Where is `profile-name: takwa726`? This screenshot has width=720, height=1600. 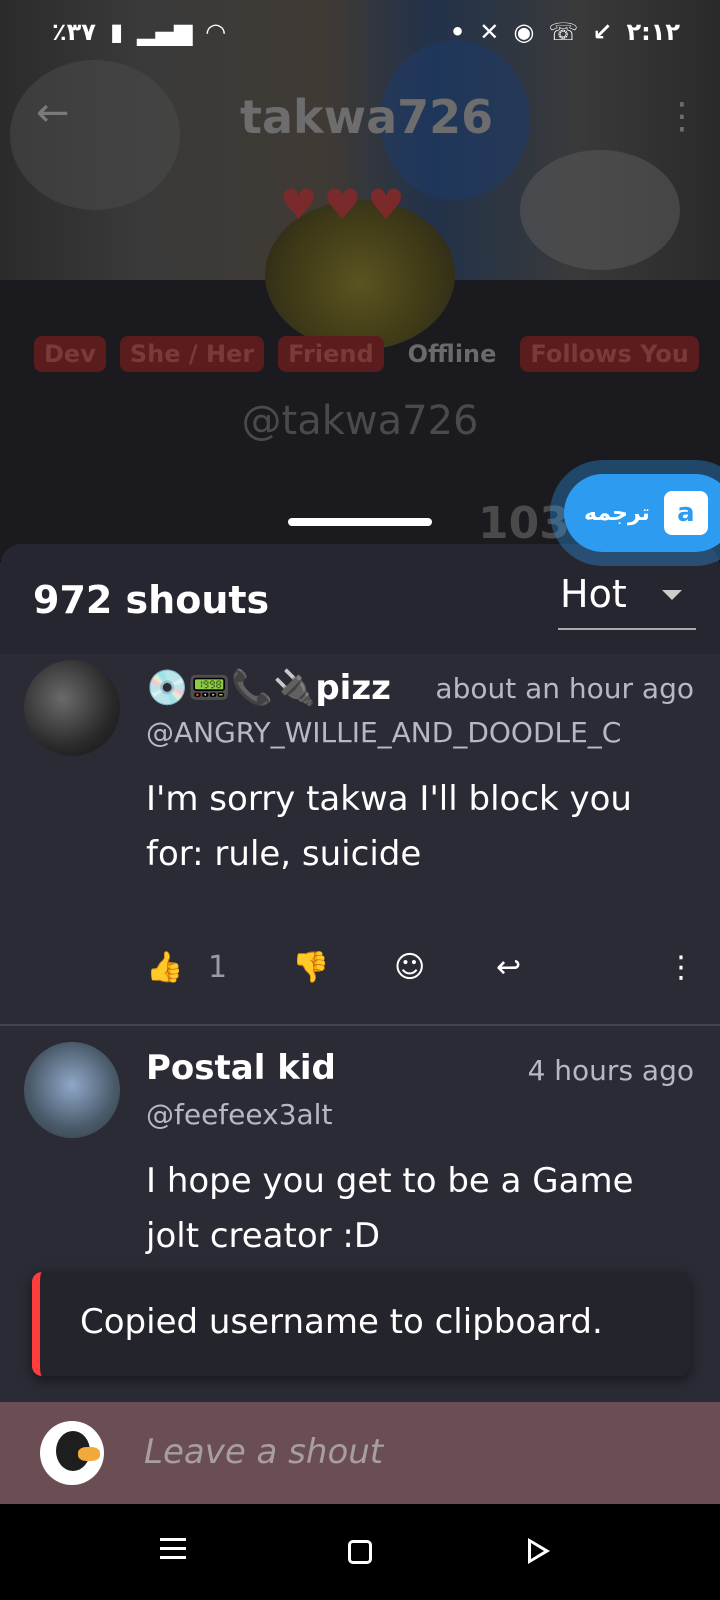 profile-name: takwa726 is located at coordinates (367, 117).